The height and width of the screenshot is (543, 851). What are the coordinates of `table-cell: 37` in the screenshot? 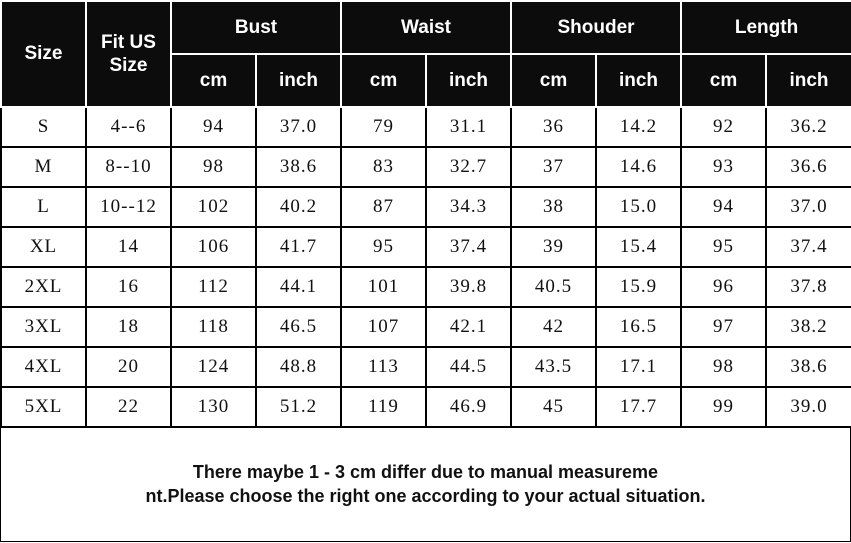 It's located at (554, 167).